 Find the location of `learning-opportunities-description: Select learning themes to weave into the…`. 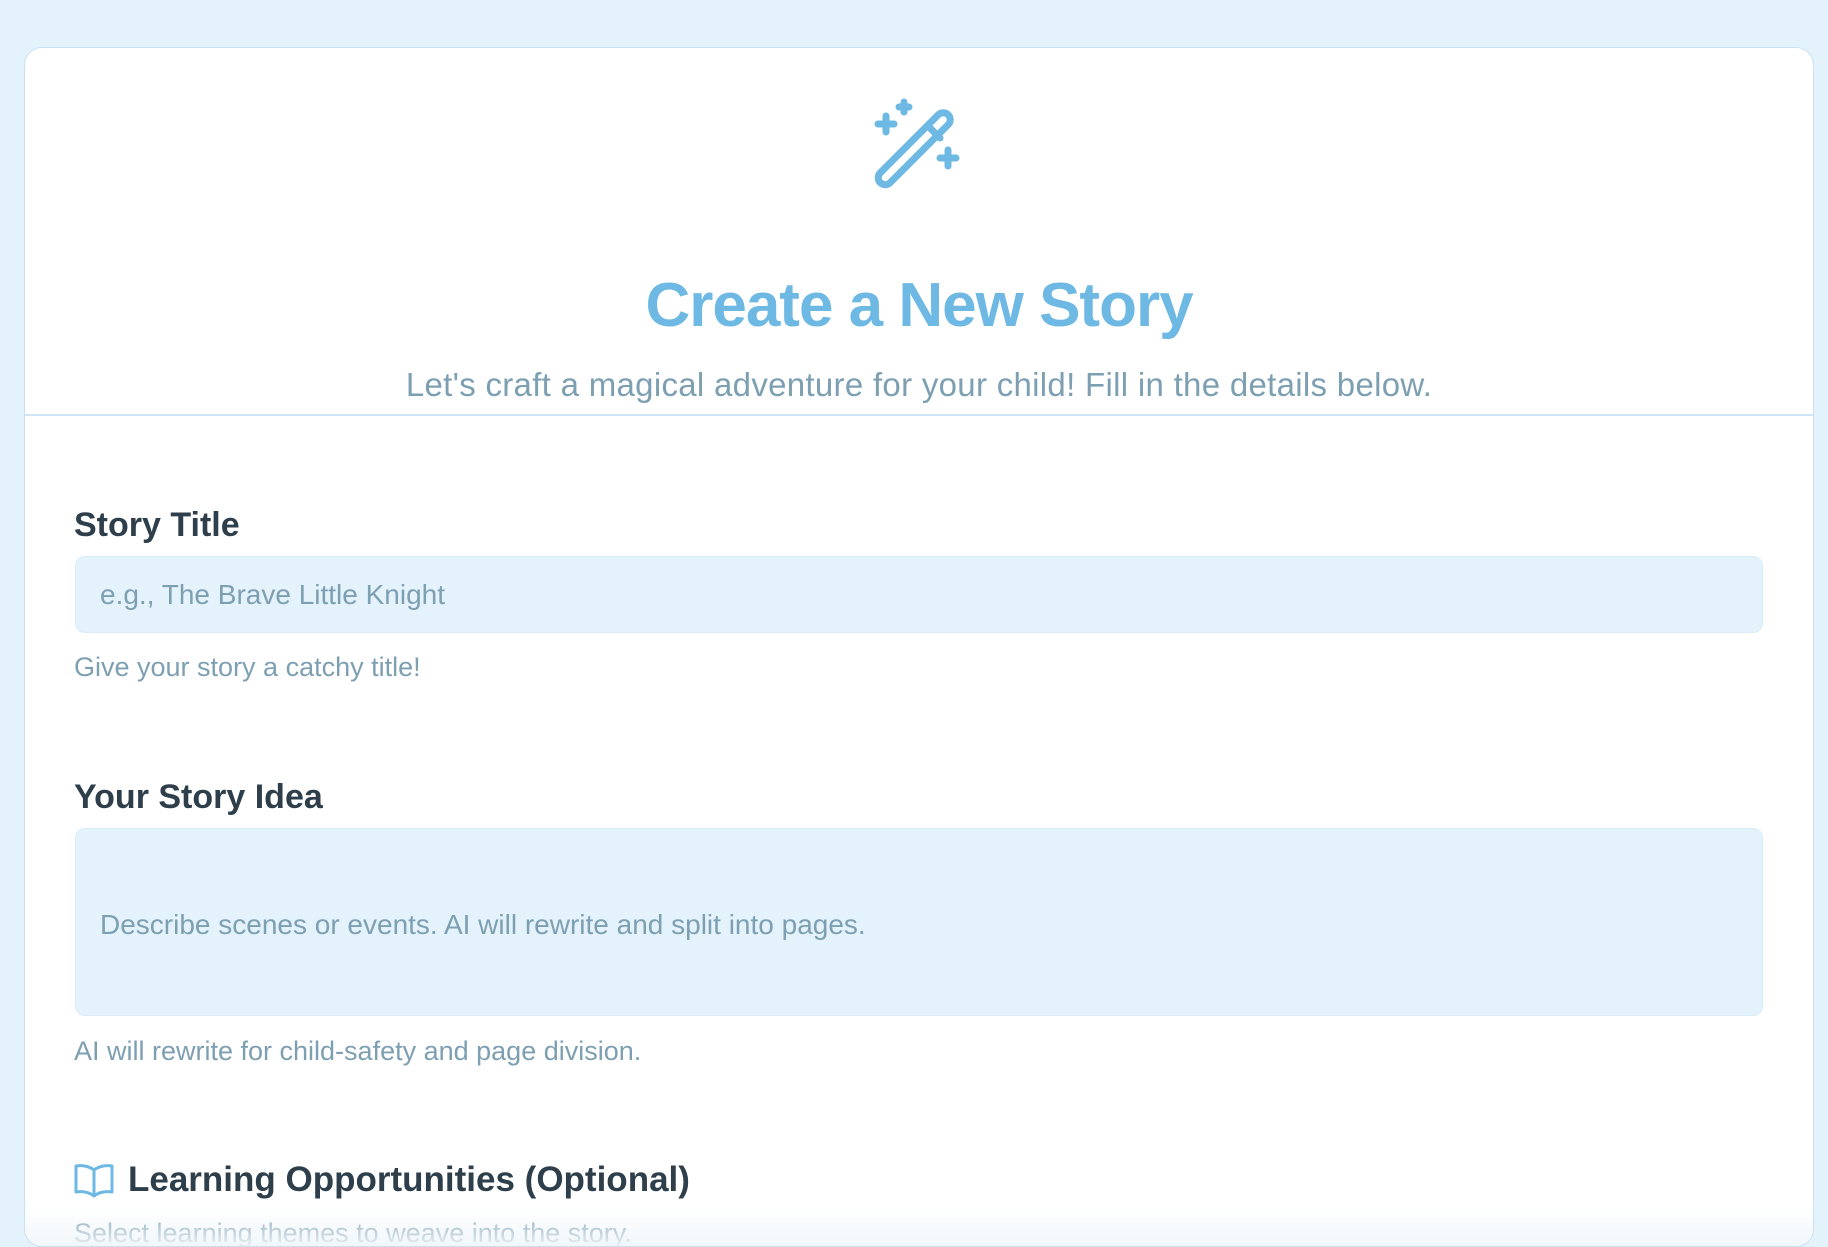

learning-opportunities-description: Select learning themes to weave into the… is located at coordinates (353, 1232).